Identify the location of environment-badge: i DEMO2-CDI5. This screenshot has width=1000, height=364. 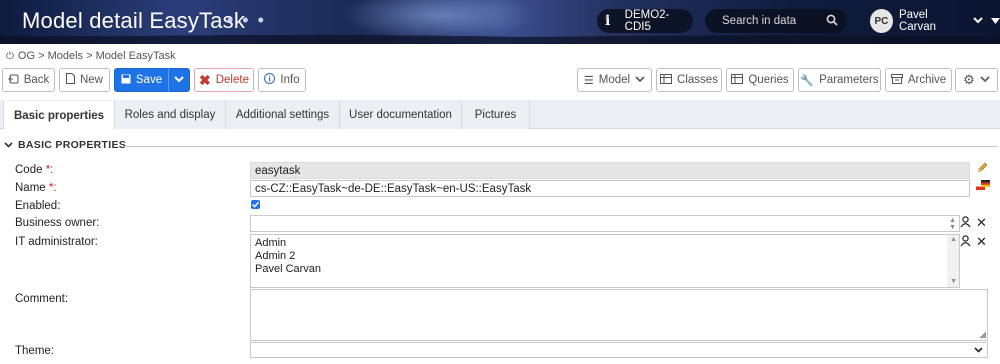
(645, 21).